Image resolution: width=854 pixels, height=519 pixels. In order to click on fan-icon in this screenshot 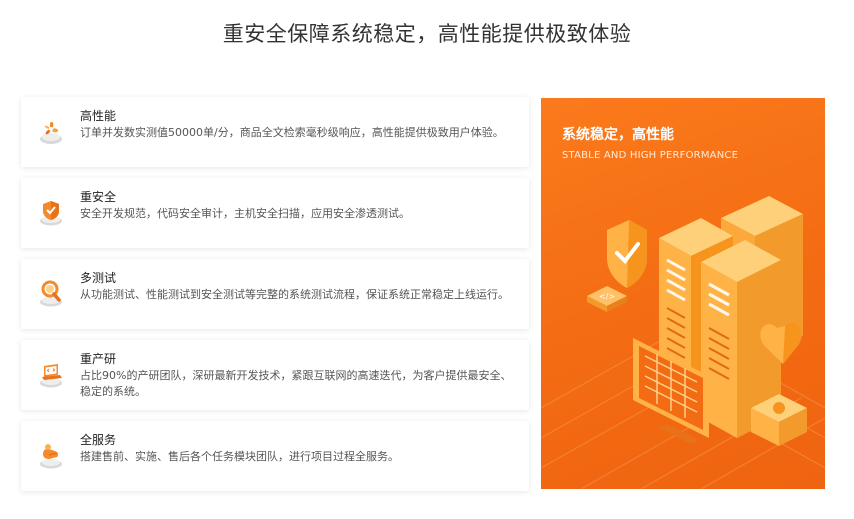, I will do `click(51, 132)`.